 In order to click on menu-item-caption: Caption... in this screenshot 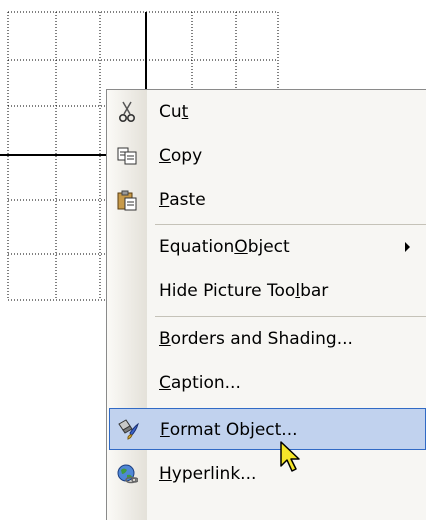, I will do `click(266, 383)`.